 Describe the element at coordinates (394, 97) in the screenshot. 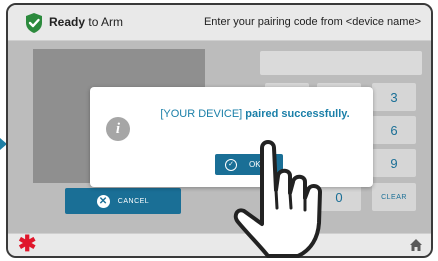

I see `keypad-key-3: 3` at that location.